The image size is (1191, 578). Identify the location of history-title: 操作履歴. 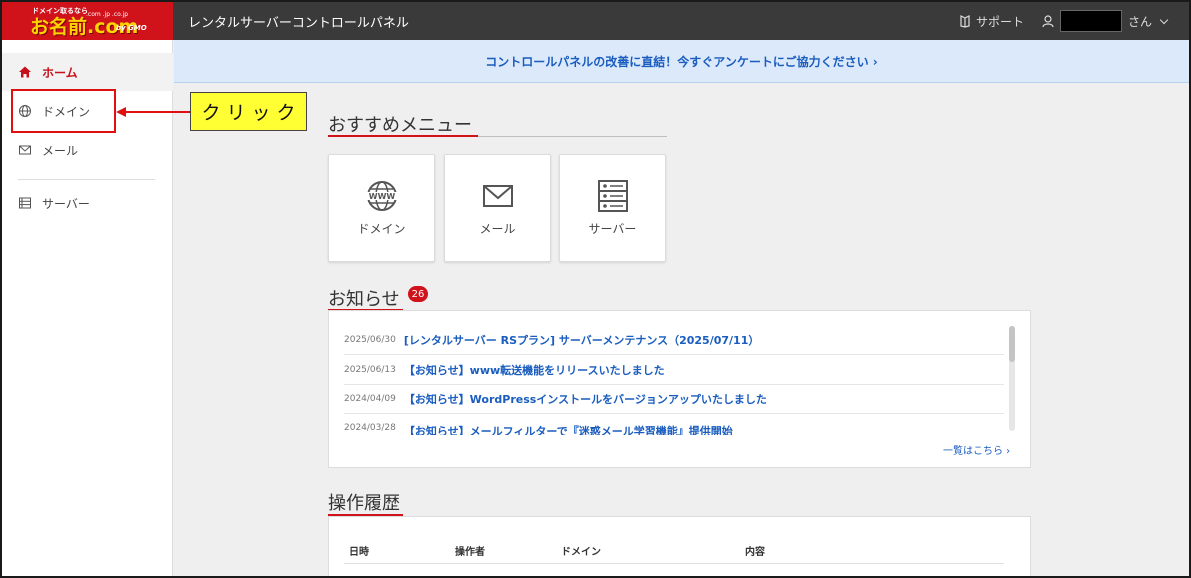
(364, 503).